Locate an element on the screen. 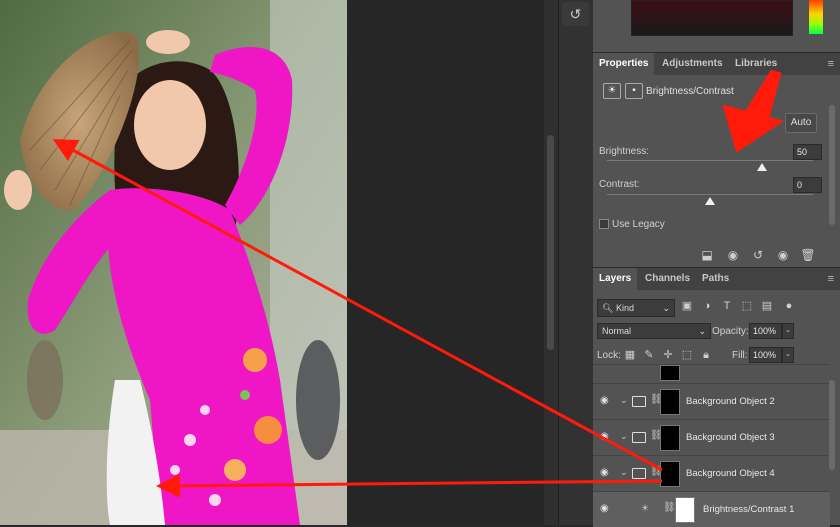  filter-toggle-icon: ● is located at coordinates (789, 306).